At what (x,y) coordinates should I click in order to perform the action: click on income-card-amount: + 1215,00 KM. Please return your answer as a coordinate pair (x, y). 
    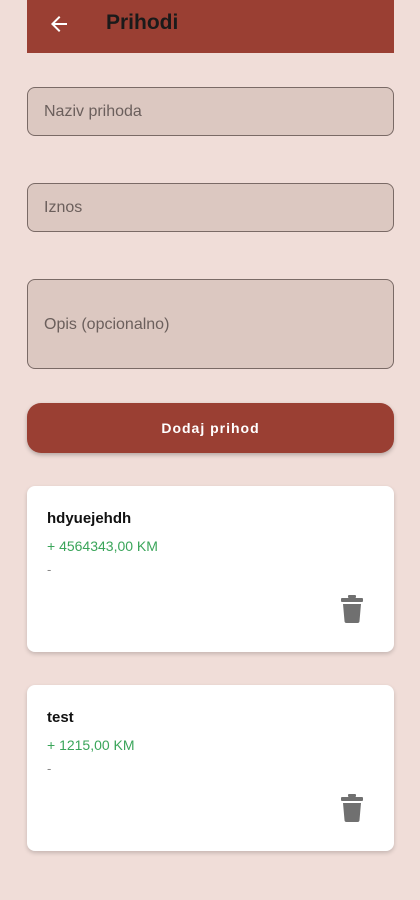
    Looking at the image, I should click on (91, 745).